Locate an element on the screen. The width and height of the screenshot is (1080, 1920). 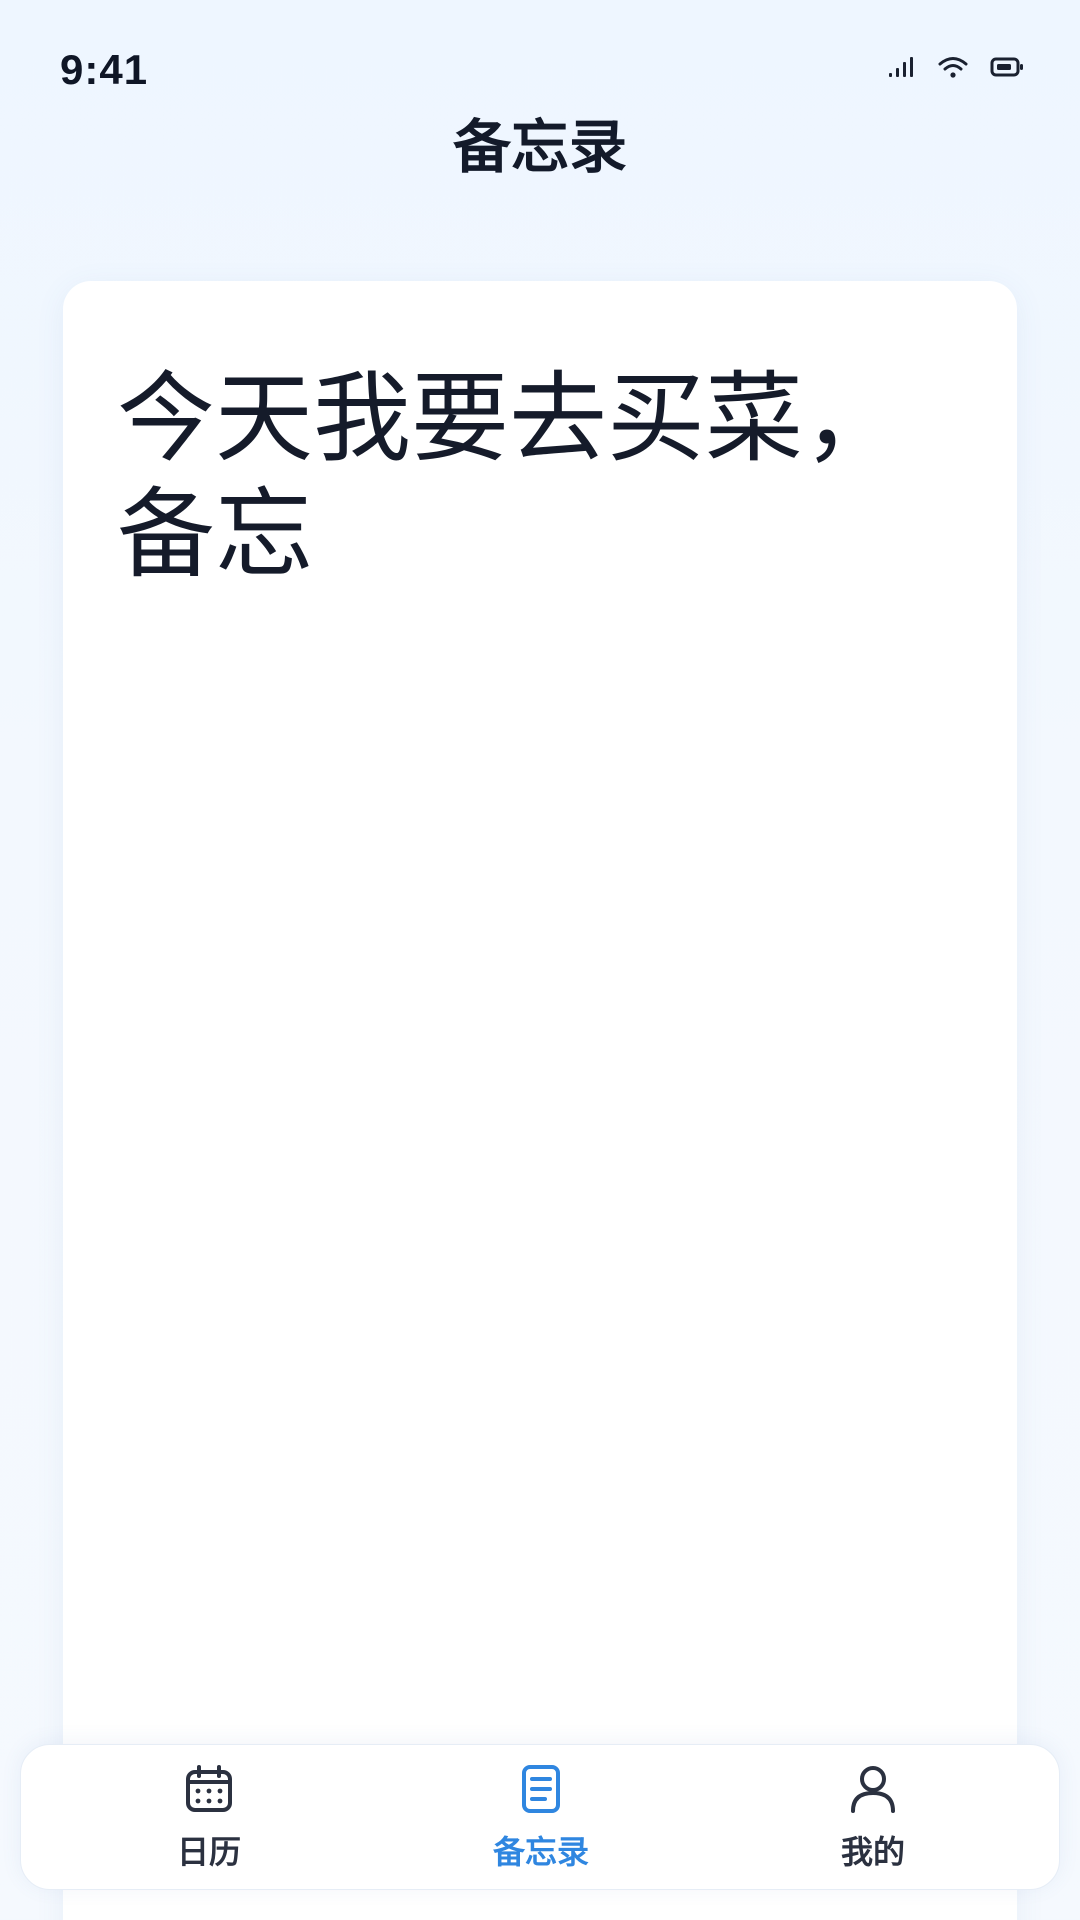
tab-memo-label: 备忘录 is located at coordinates (540, 1852).